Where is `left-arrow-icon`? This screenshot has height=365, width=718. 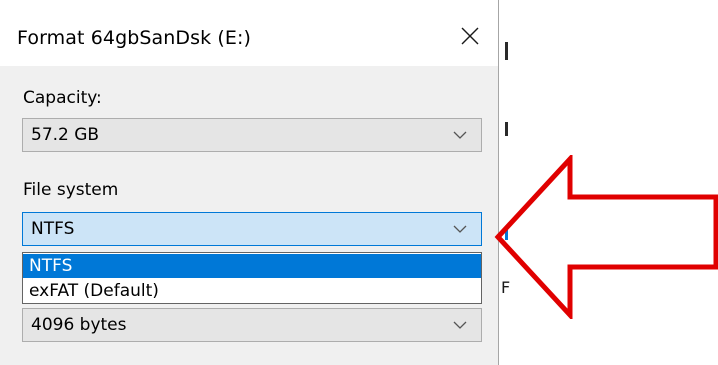
left-arrow-icon is located at coordinates (606, 237).